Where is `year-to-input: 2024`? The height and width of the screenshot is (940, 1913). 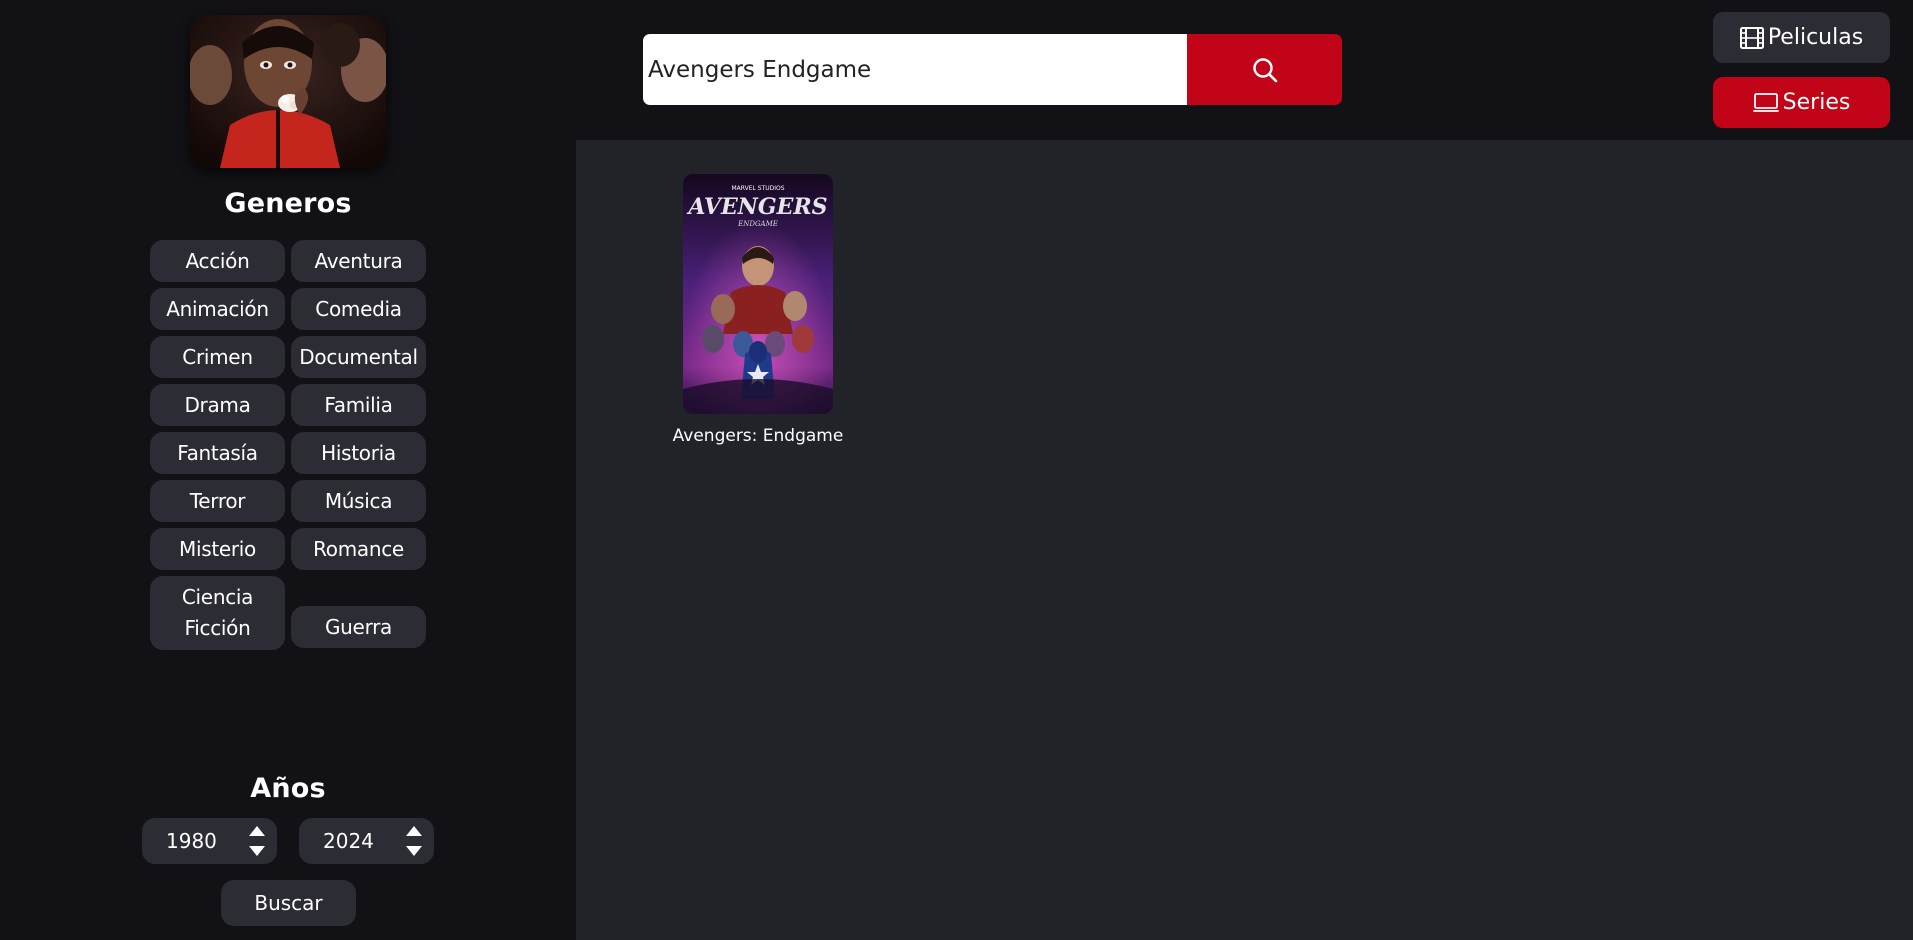
year-to-input: 2024 is located at coordinates (366, 841).